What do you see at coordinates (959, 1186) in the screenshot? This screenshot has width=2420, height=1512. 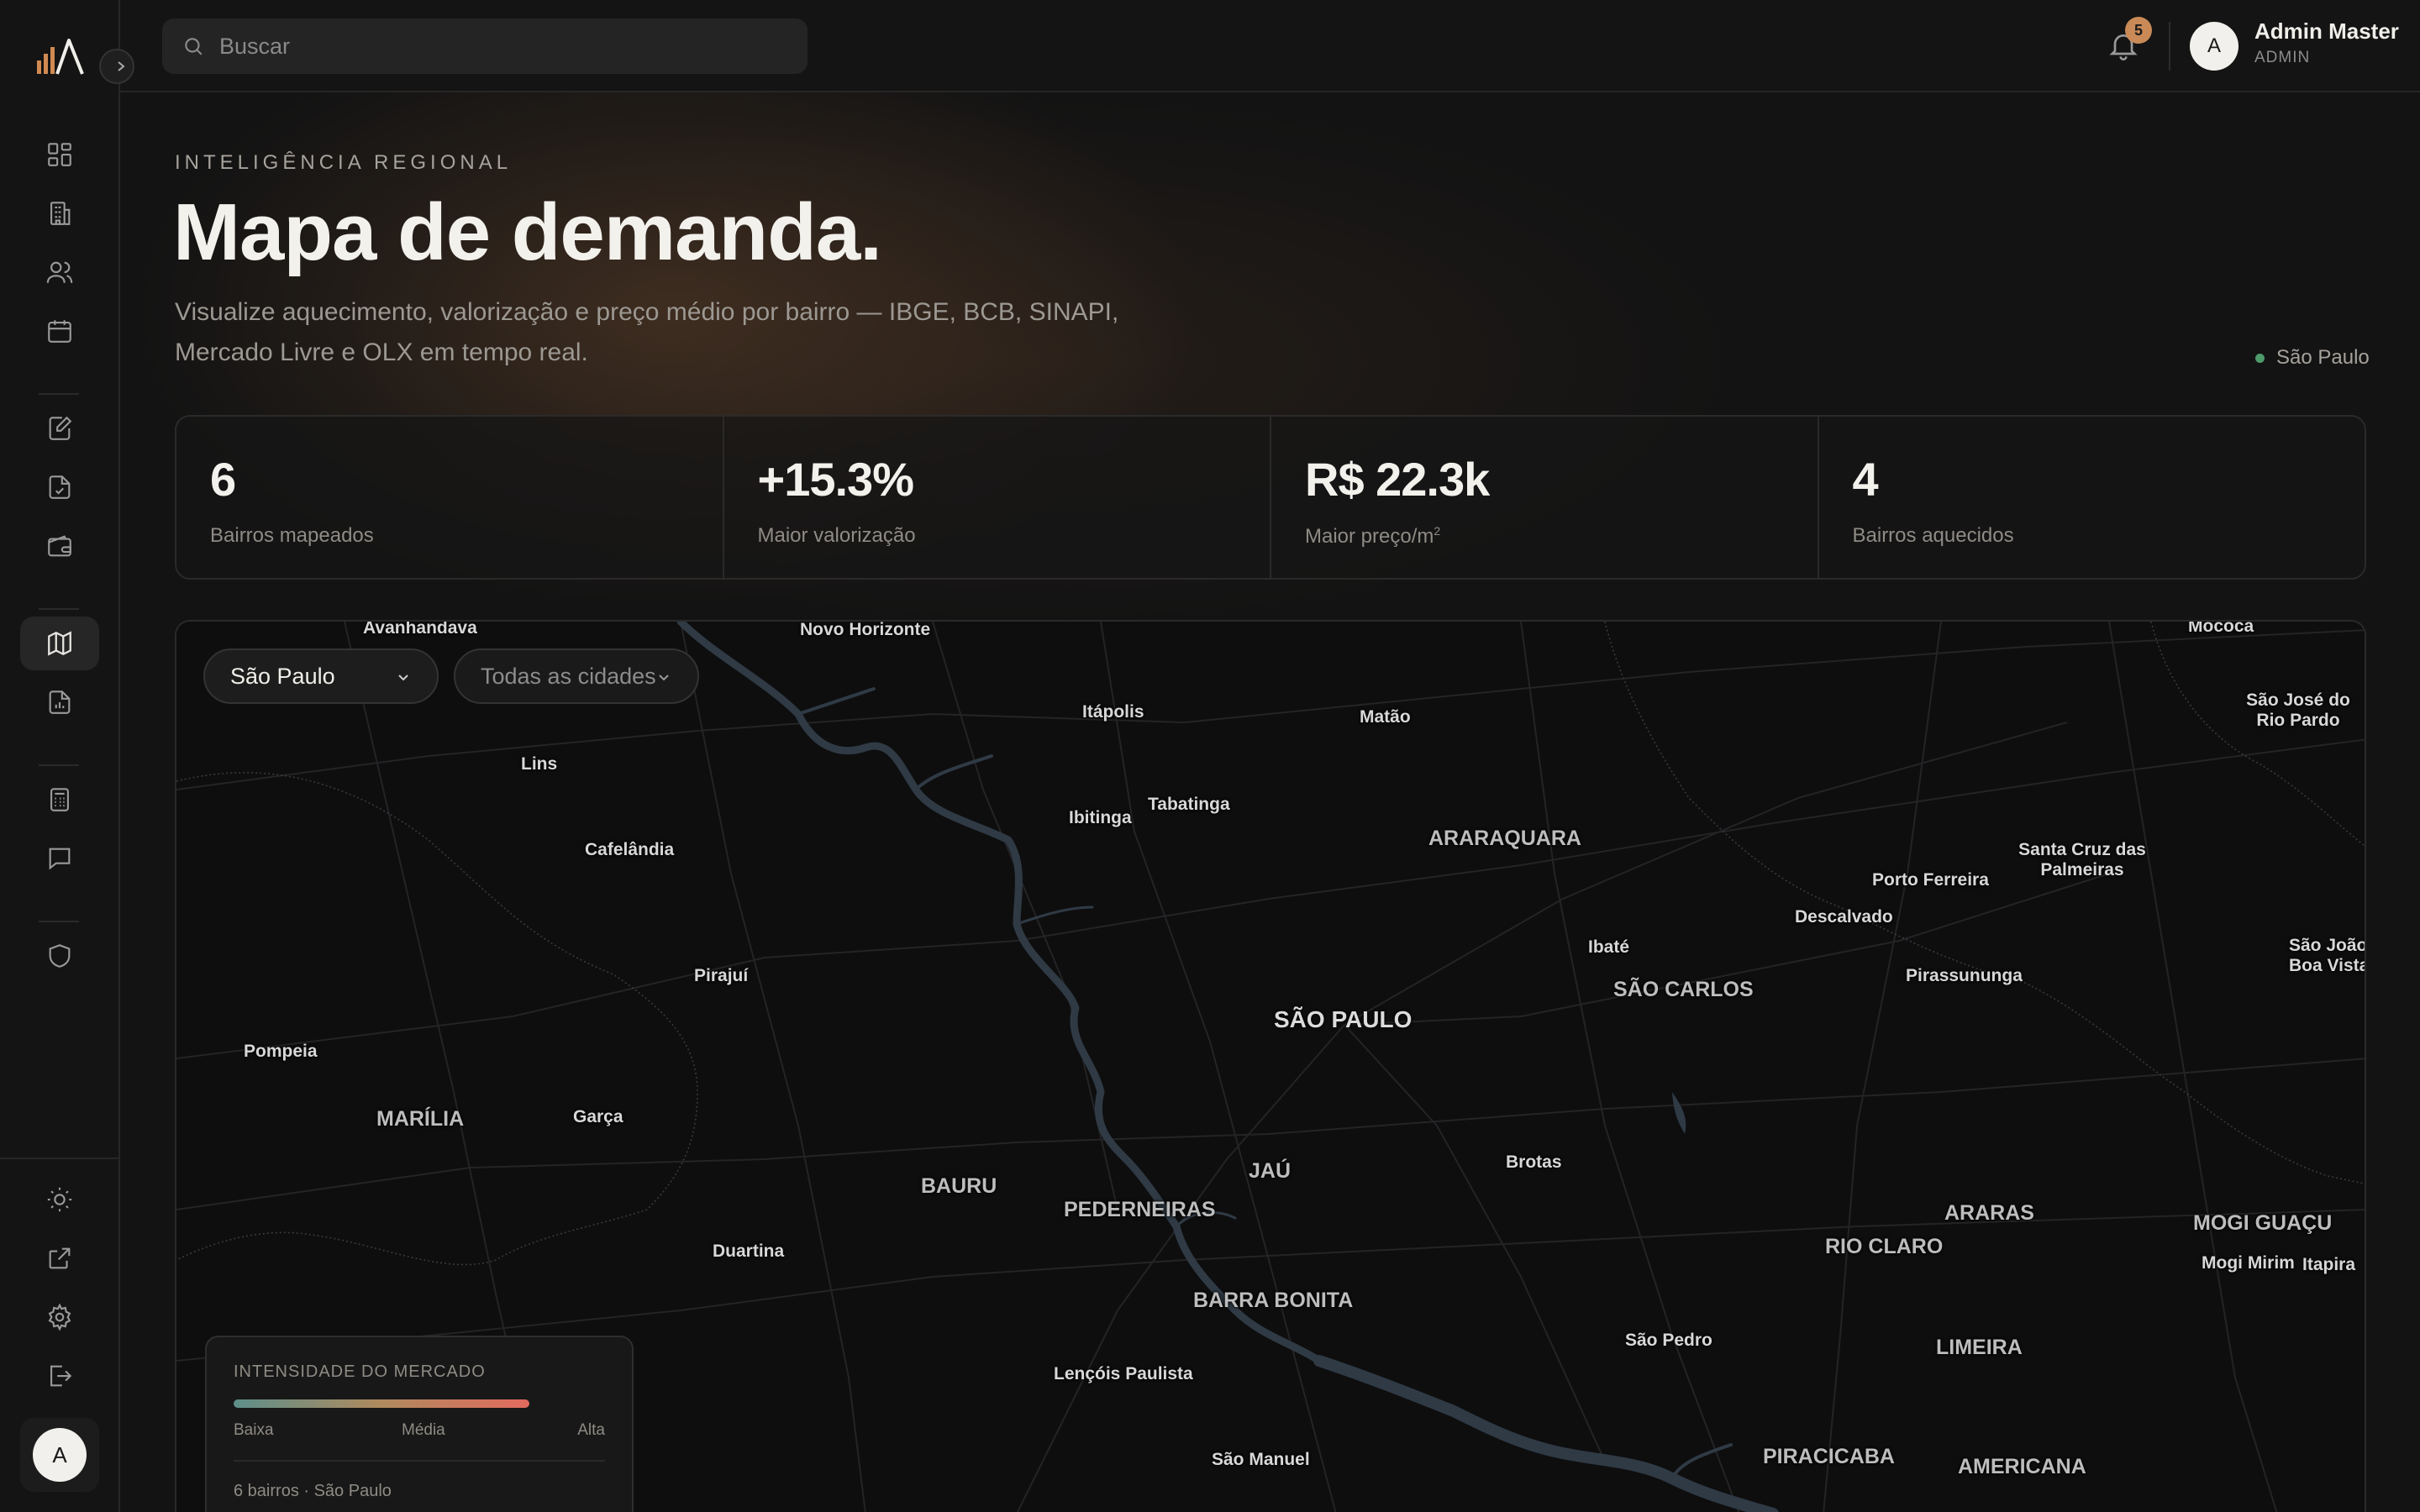 I see `city-label: BAURU` at bounding box center [959, 1186].